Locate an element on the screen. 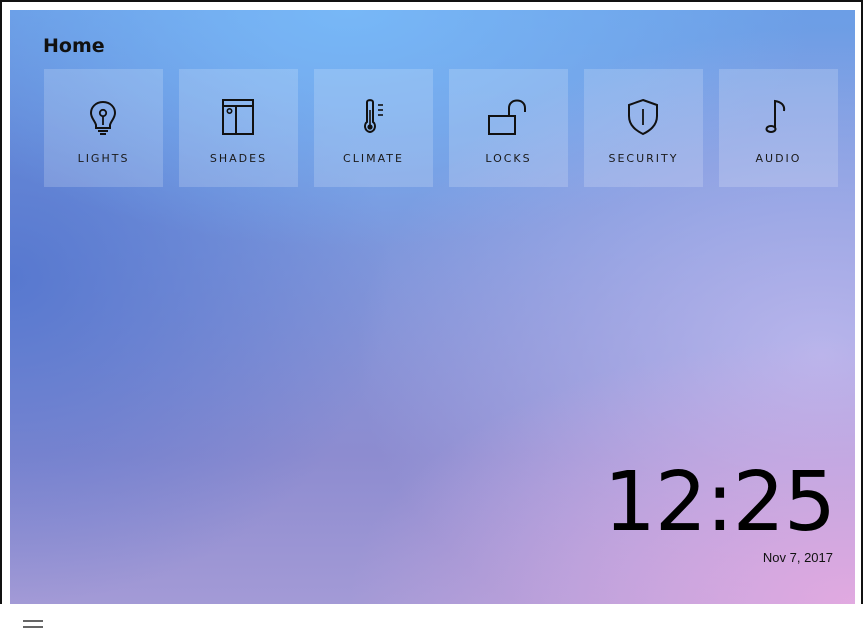  tile-label-locks: LOCKS is located at coordinates (508, 158).